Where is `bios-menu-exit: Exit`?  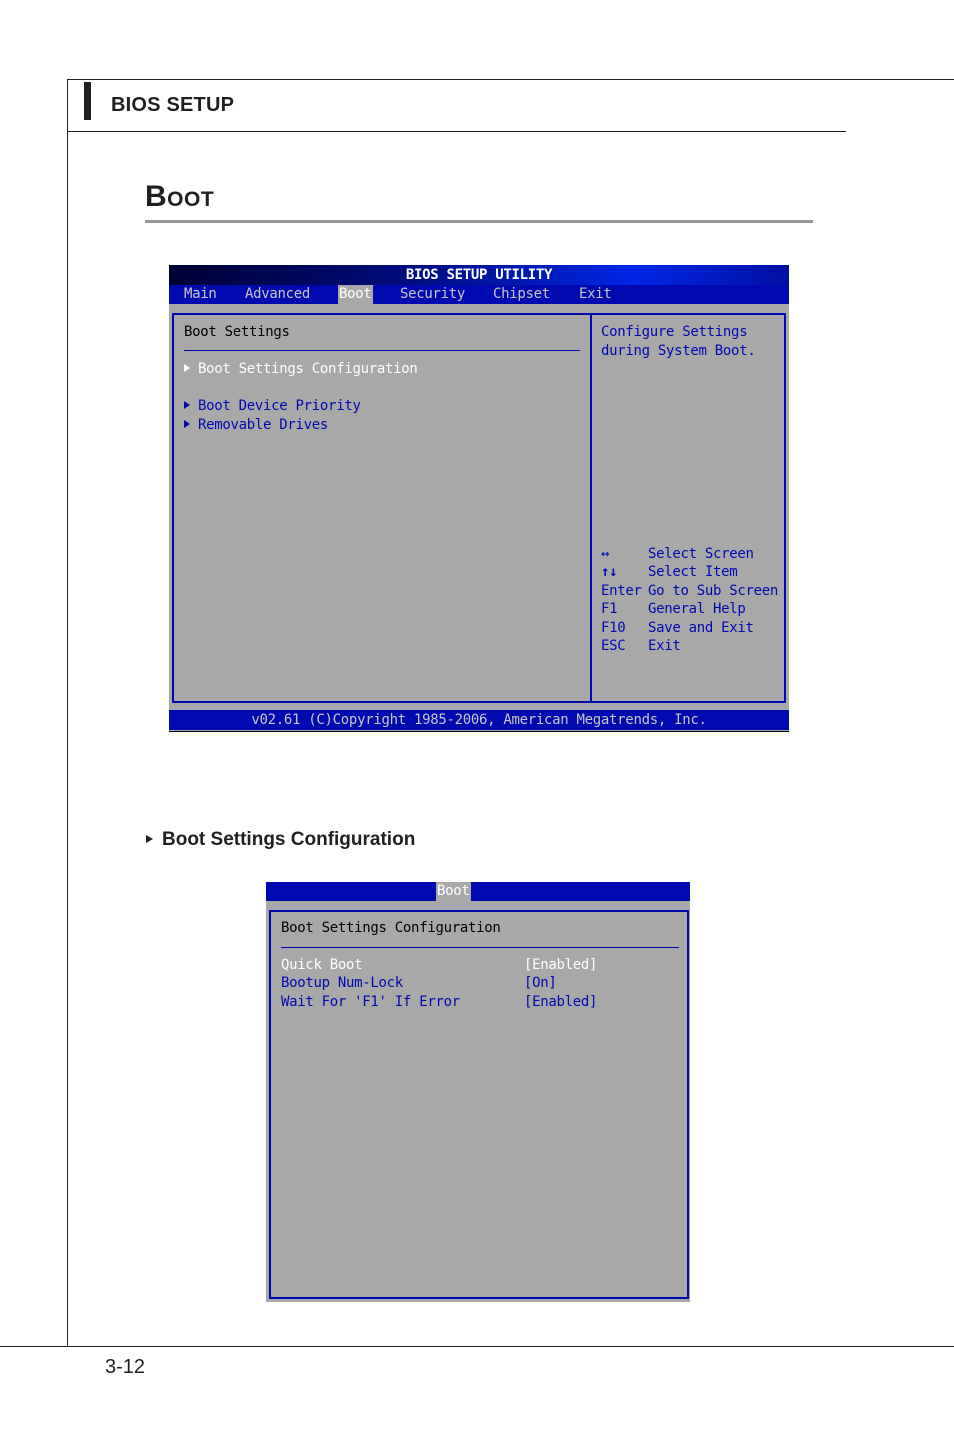 bios-menu-exit: Exit is located at coordinates (595, 294).